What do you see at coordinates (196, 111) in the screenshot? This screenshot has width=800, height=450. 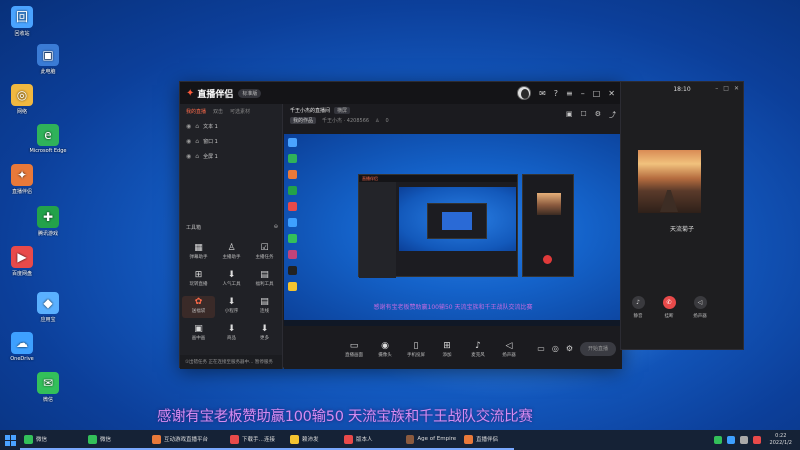 I see `tab-my-live: 我的直播` at bounding box center [196, 111].